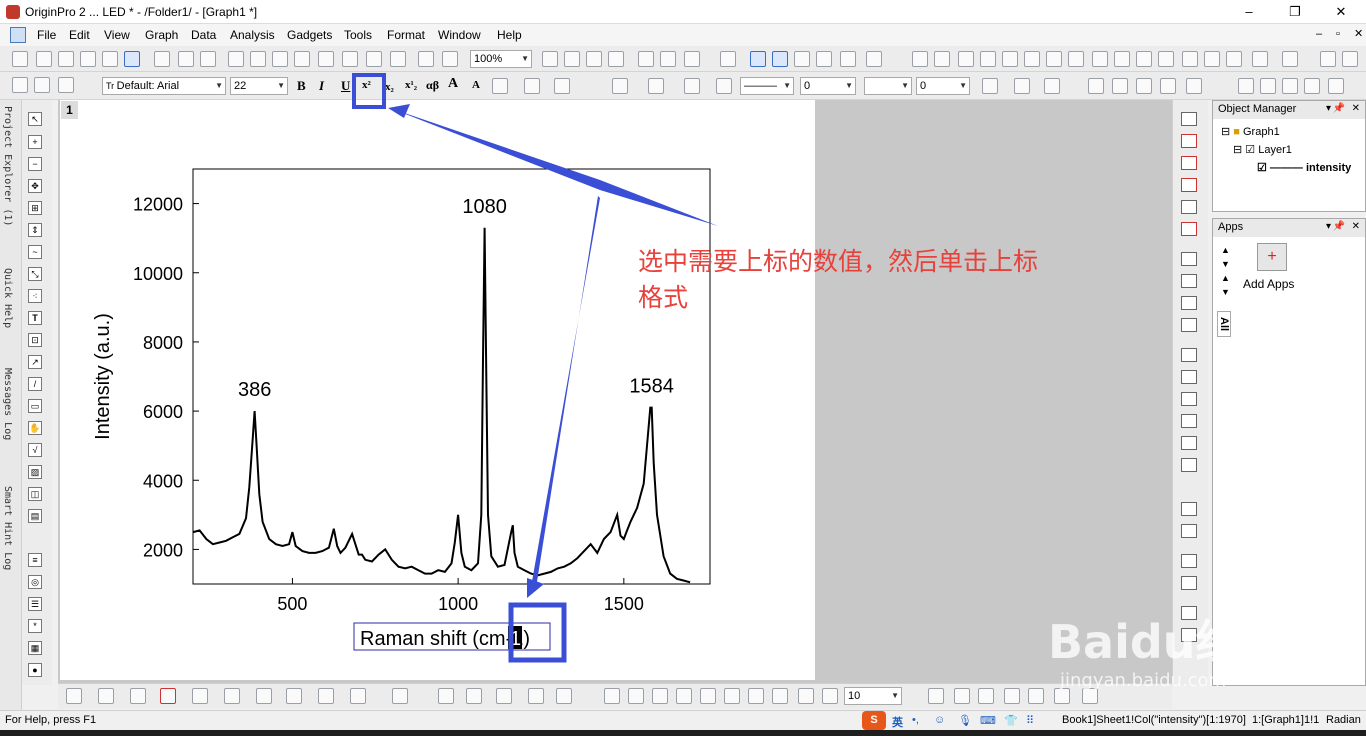 Image resolution: width=1366 pixels, height=736 pixels. I want to click on expand-icon, so click(1168, 86).